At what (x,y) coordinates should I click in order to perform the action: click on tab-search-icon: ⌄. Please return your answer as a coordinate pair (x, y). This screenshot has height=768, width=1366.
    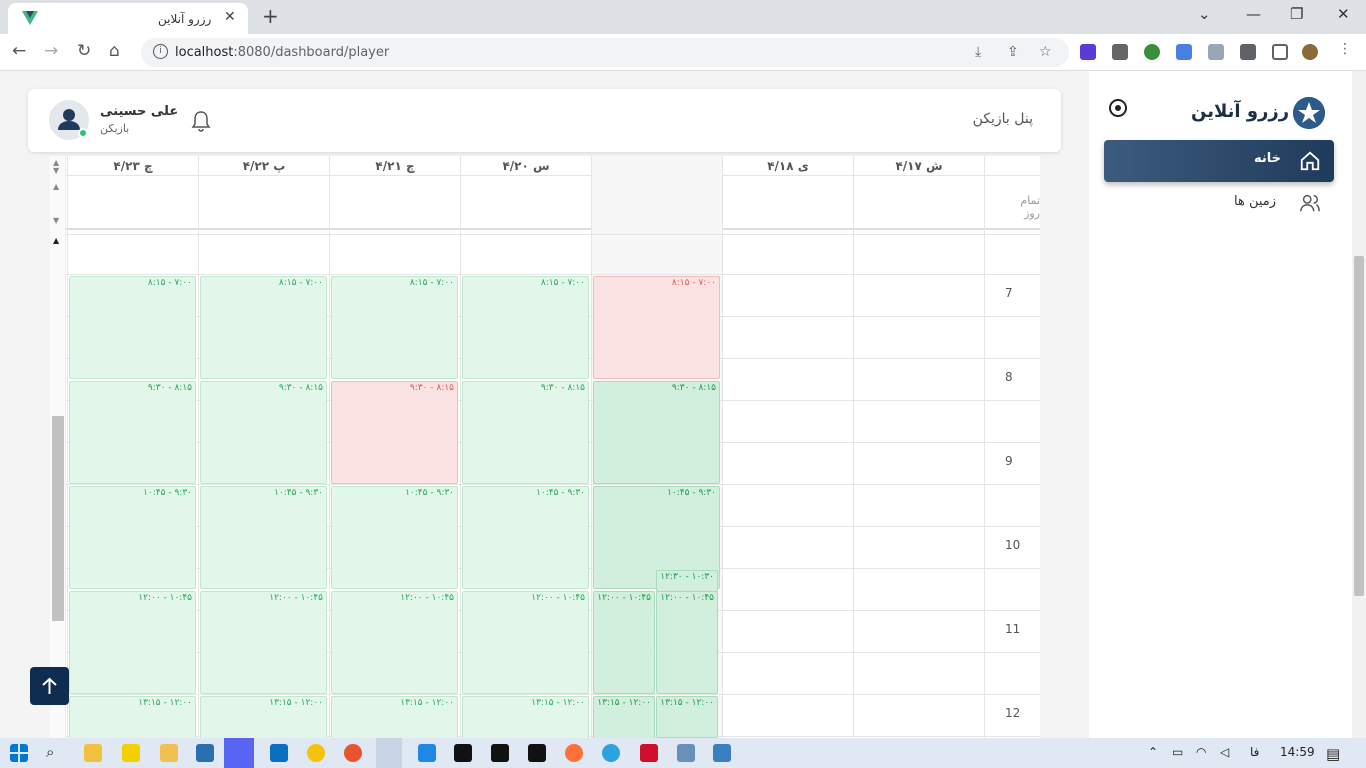
    Looking at the image, I should click on (1204, 14).